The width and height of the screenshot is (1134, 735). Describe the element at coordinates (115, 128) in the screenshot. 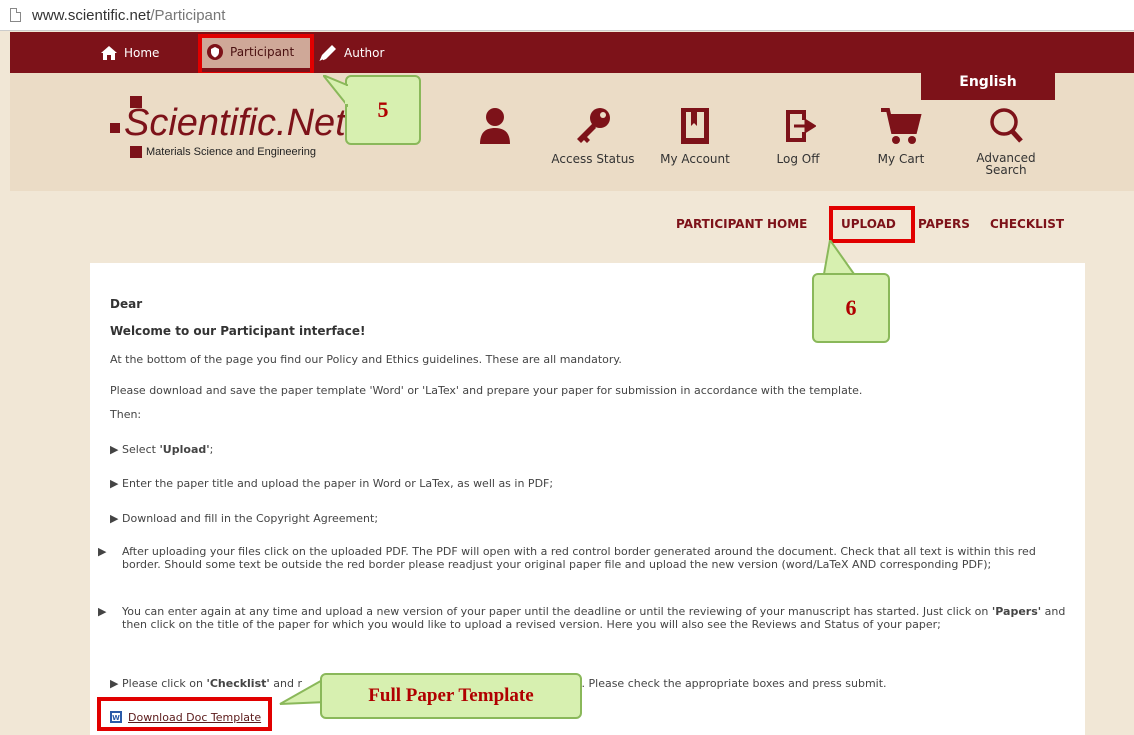

I see `logo-square-left` at that location.